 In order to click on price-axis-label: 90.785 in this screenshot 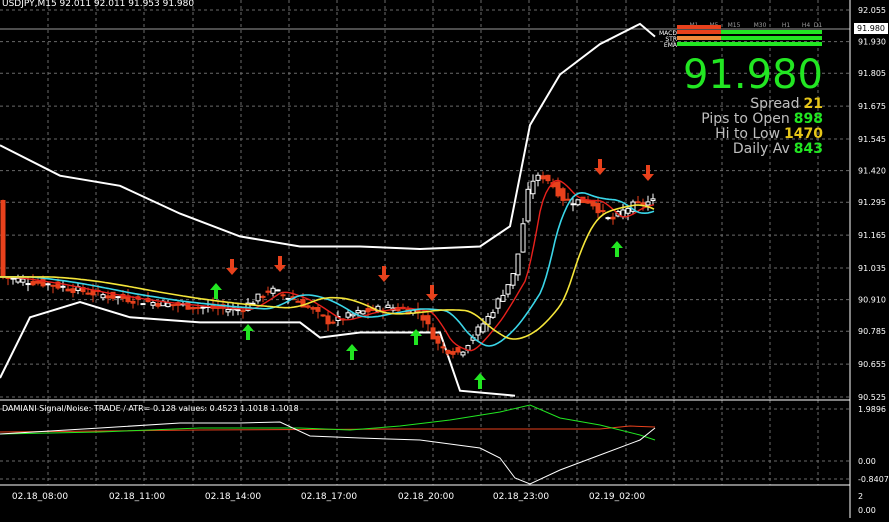, I will do `click(872, 331)`.